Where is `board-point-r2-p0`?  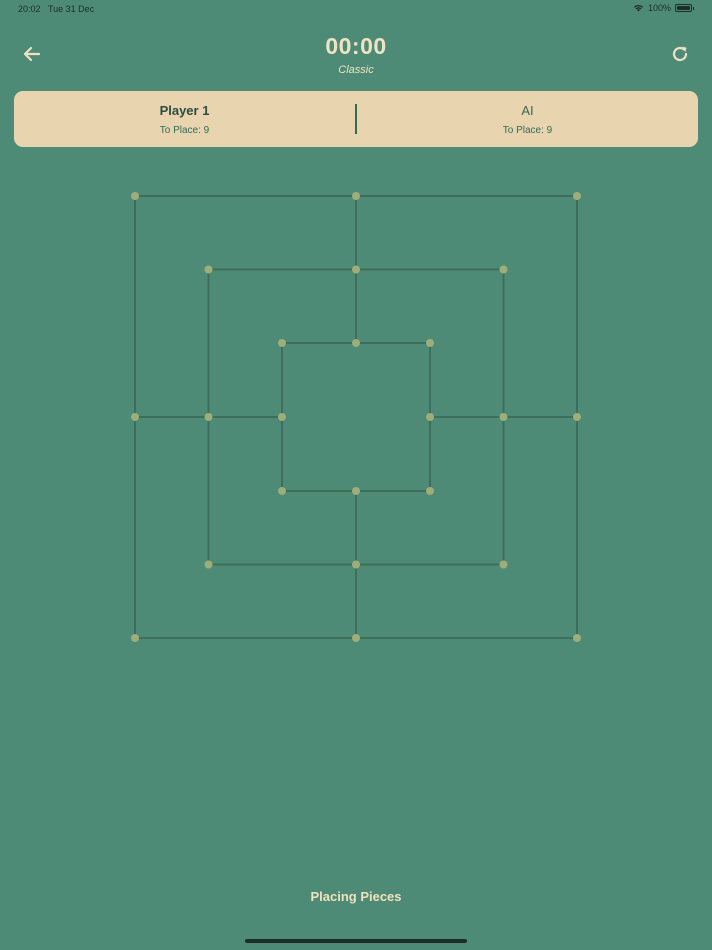
board-point-r2-p0 is located at coordinates (282, 343).